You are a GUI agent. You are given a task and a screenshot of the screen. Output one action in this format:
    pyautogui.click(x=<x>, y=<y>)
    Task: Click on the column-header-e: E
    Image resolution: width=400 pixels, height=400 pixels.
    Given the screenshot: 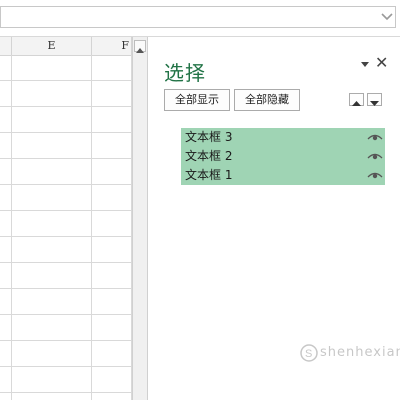 What is the action you would take?
    pyautogui.click(x=52, y=46)
    